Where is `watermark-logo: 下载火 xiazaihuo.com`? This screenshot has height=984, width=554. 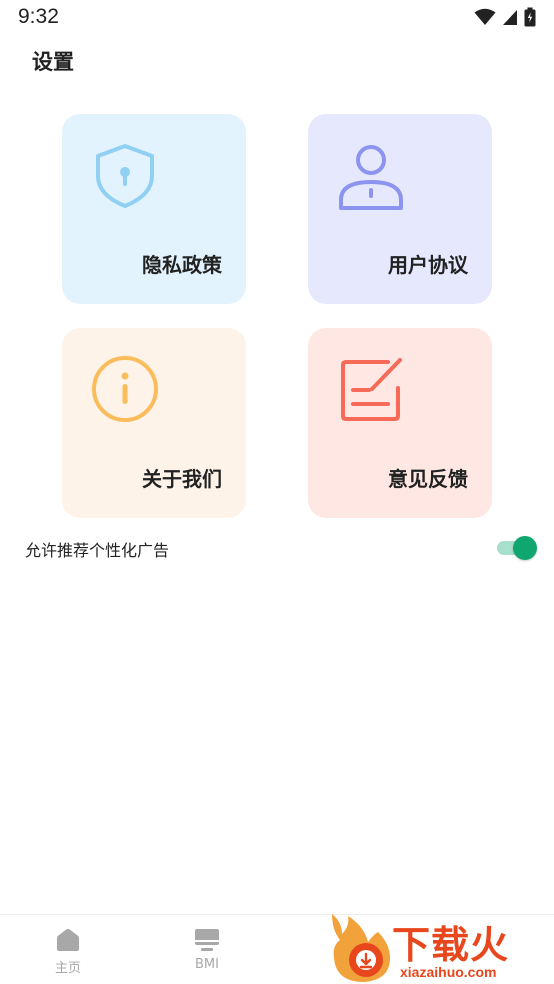 watermark-logo: 下载火 xiazaihuo.com is located at coordinates (441, 948).